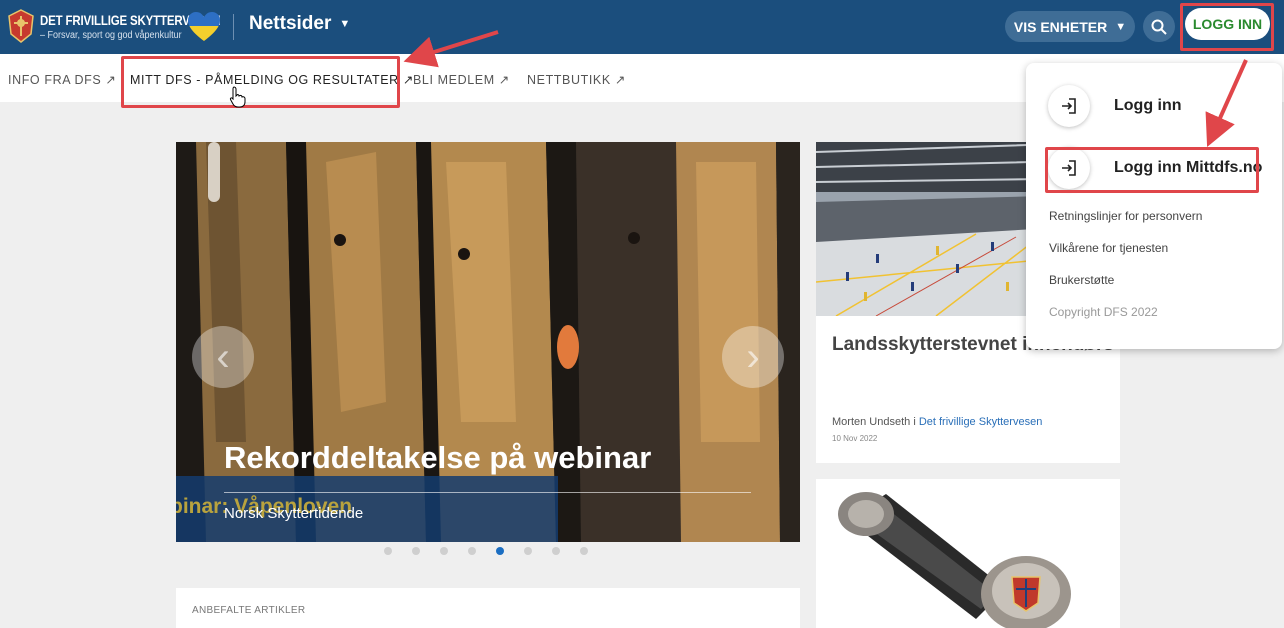 This screenshot has width=1284, height=628. Describe the element at coordinates (290, 23) in the screenshot. I see `nettsider-label: Nettsider` at that location.